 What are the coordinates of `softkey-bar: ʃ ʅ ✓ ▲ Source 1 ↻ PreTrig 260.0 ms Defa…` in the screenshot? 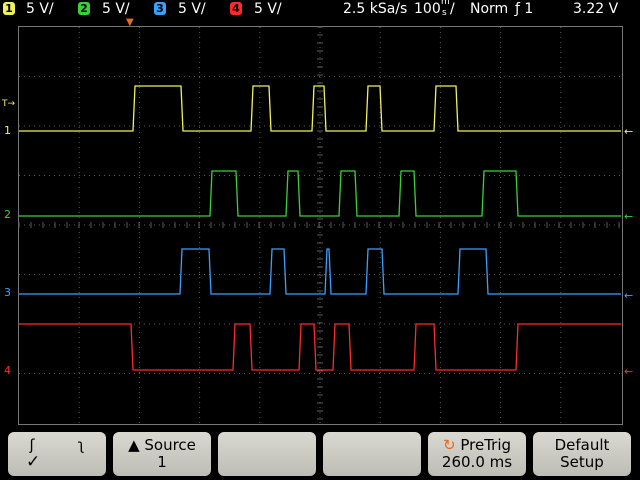 It's located at (320, 454).